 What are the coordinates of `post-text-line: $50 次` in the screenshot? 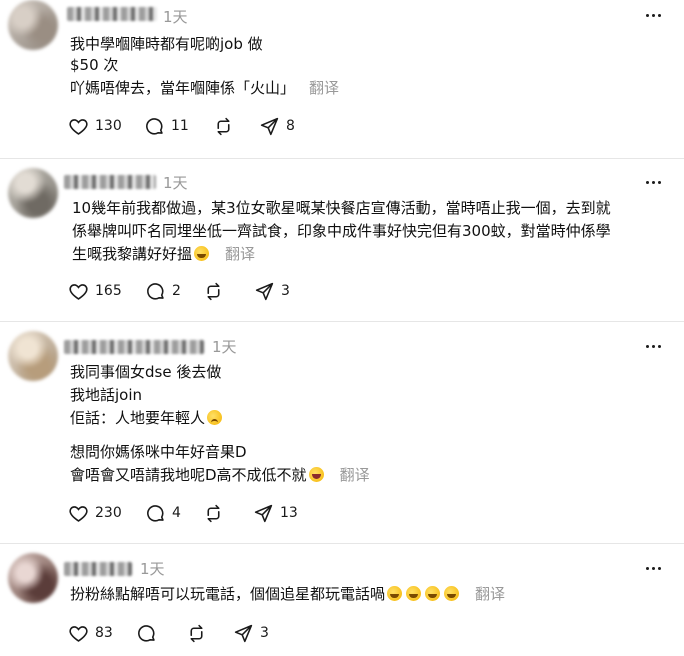 It's located at (94, 65).